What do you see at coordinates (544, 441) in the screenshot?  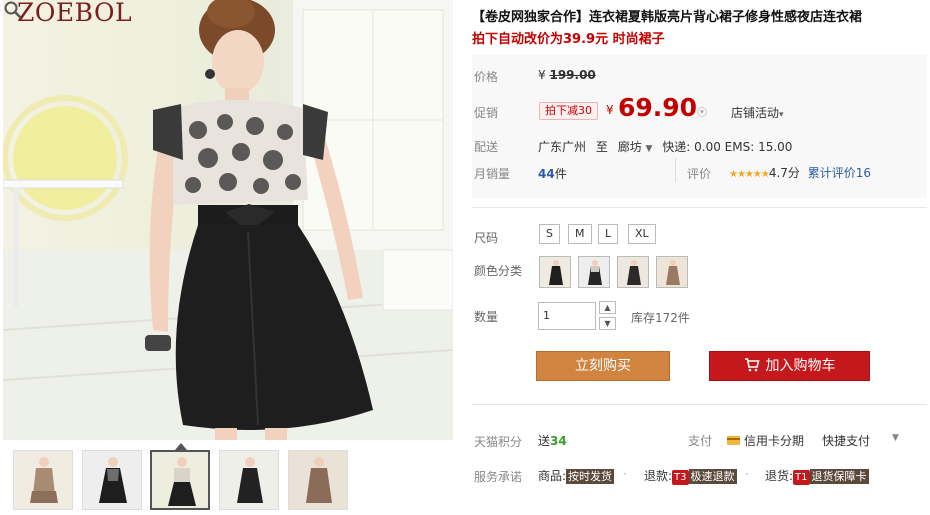 I see `points-prefix: 送` at bounding box center [544, 441].